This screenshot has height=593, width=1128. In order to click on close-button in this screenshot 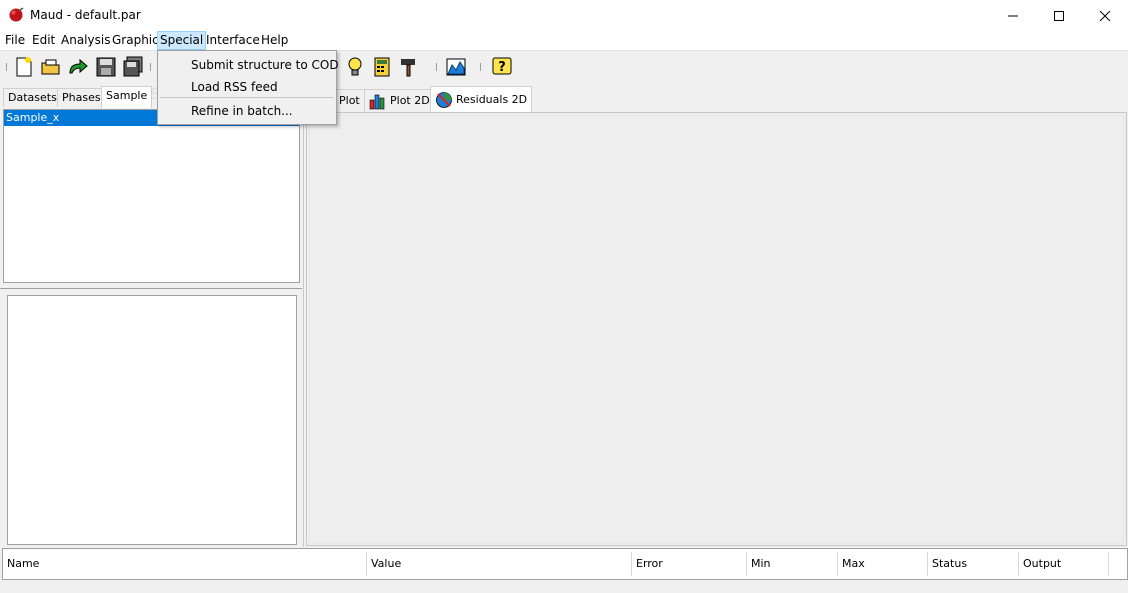, I will do `click(1105, 15)`.